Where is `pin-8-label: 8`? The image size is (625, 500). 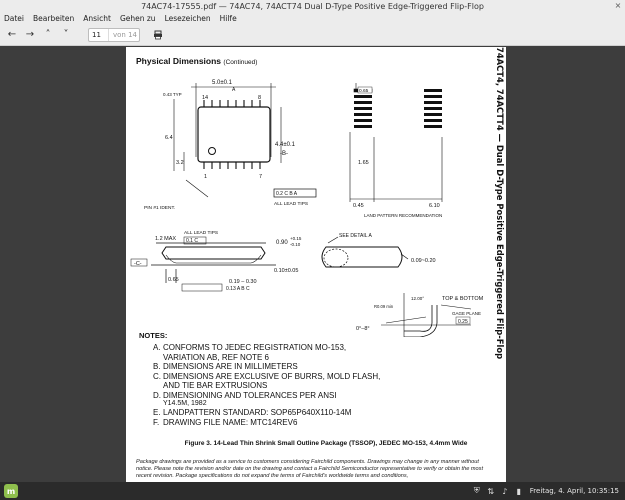
pin-8-label: 8 is located at coordinates (259, 98).